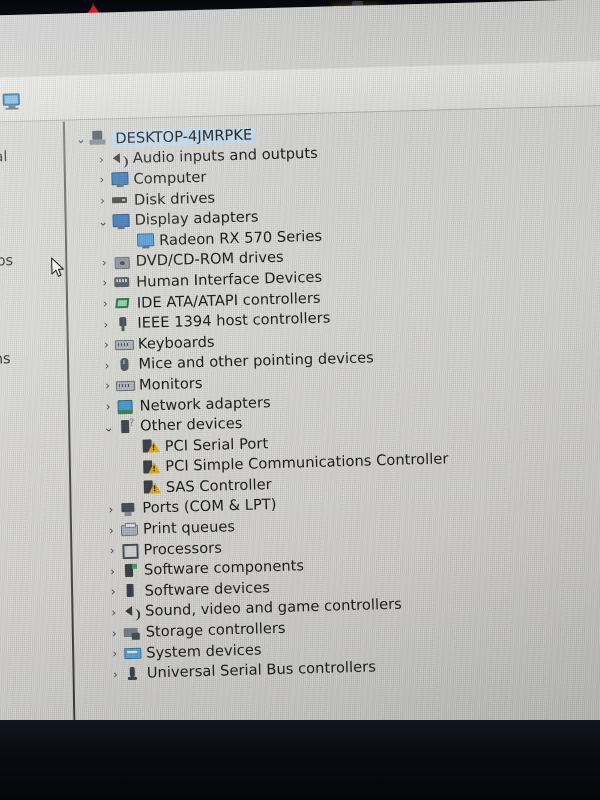  Describe the element at coordinates (209, 260) in the screenshot. I see `tree-node-label: DVD/CD-ROM drives` at that location.